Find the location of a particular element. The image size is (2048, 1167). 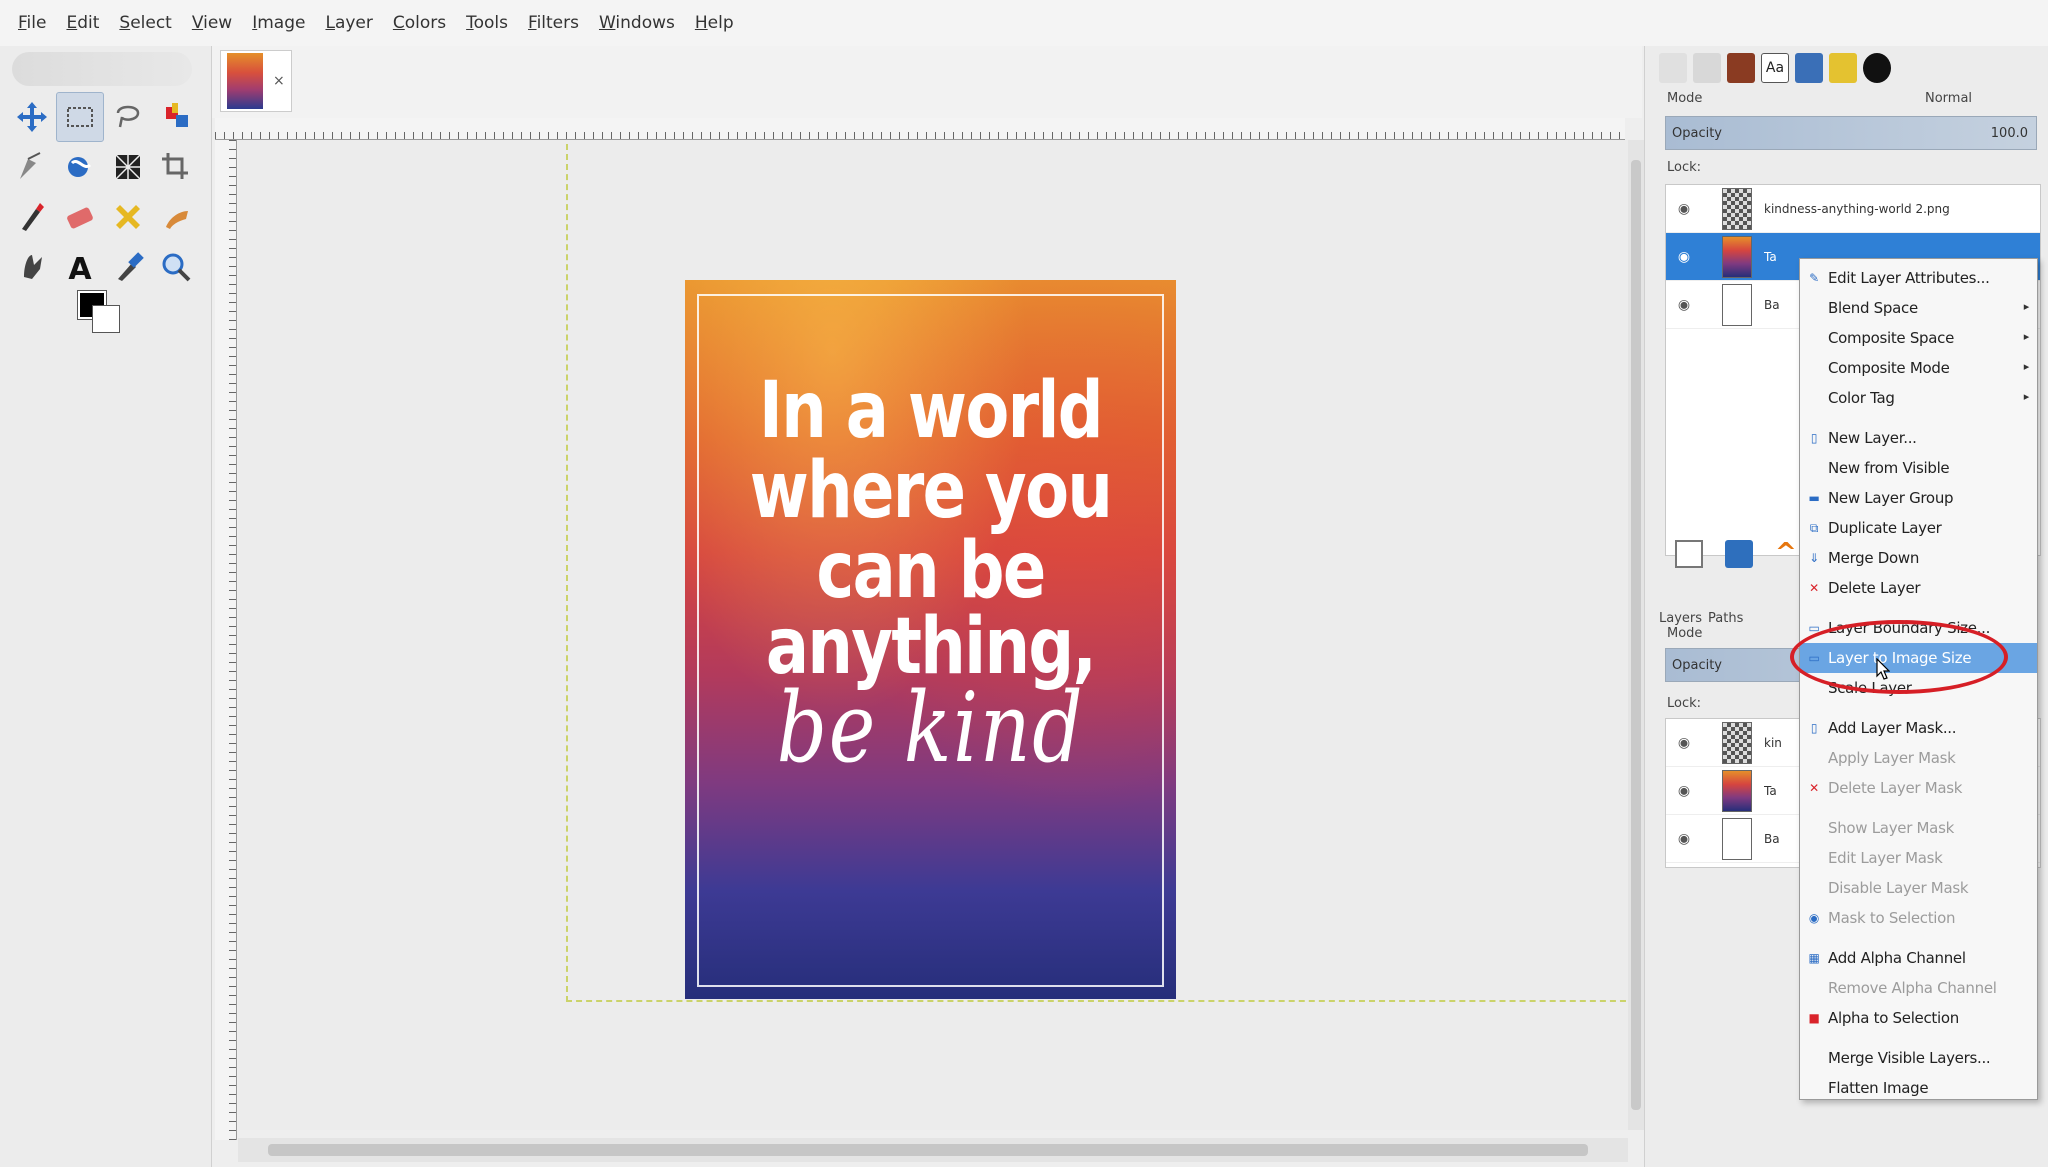

tab-paths: Paths is located at coordinates (1725, 618).